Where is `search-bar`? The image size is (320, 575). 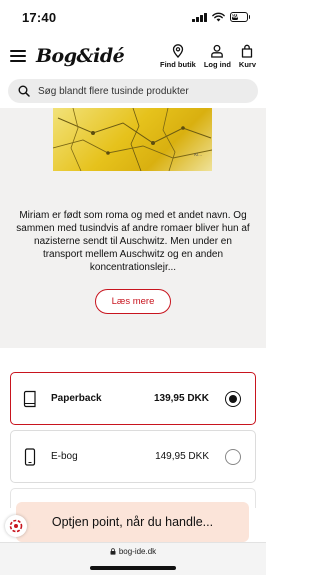 search-bar is located at coordinates (133, 91).